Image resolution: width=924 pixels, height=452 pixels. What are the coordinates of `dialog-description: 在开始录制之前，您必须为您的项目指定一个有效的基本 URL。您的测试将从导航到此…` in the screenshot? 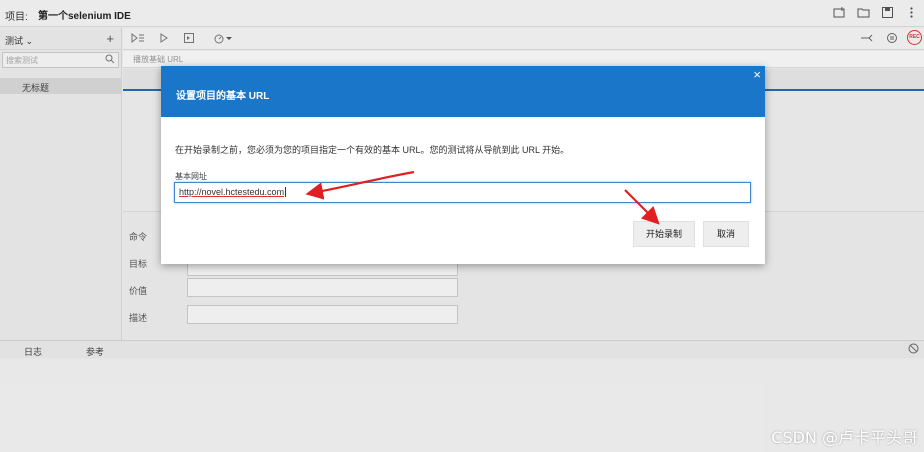 It's located at (372, 150).